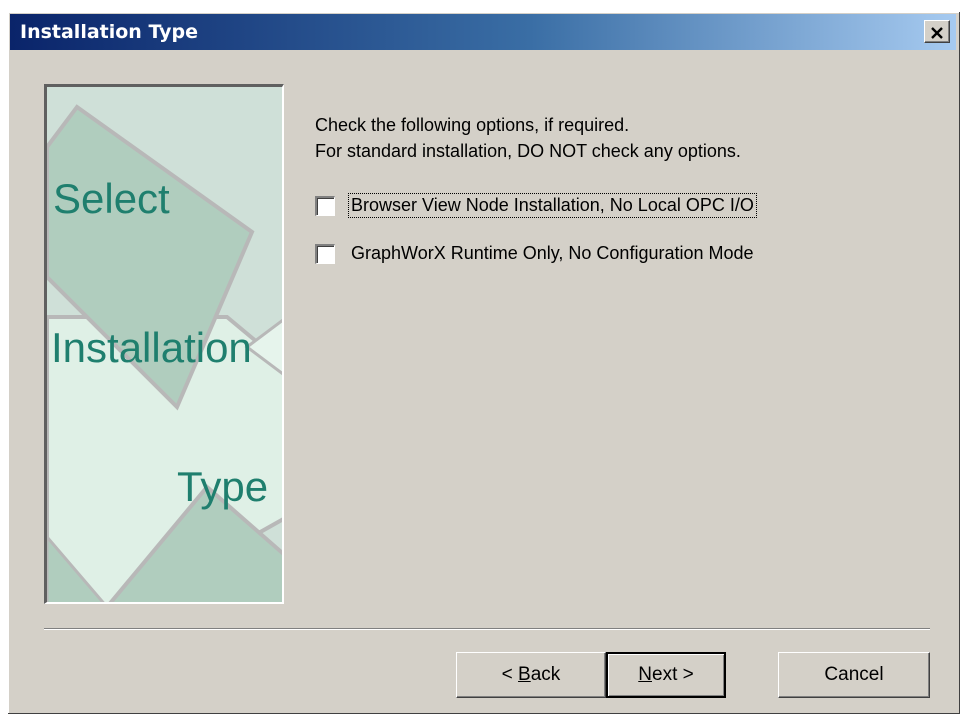 The height and width of the screenshot is (715, 961). What do you see at coordinates (111, 198) in the screenshot?
I see `side-word-select: Select` at bounding box center [111, 198].